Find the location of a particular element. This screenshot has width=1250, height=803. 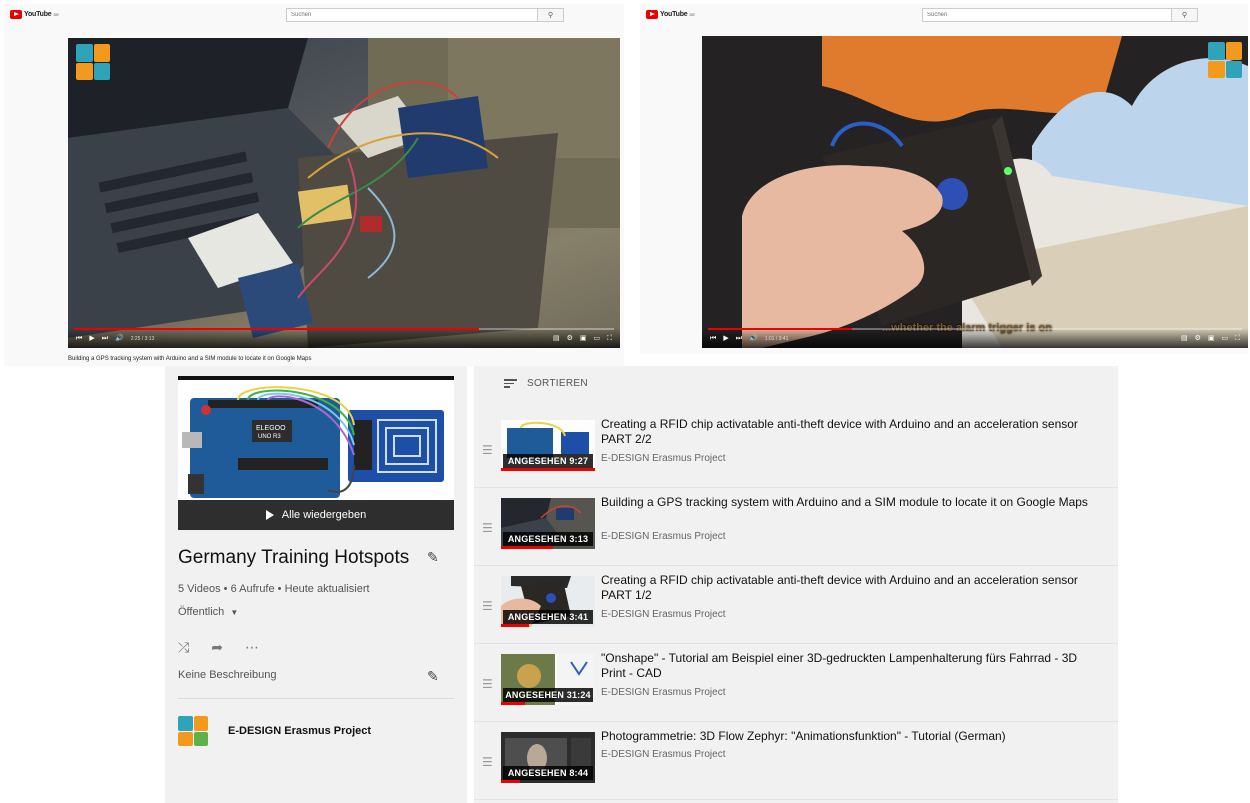

search-box: ⚲ is located at coordinates (425, 15).